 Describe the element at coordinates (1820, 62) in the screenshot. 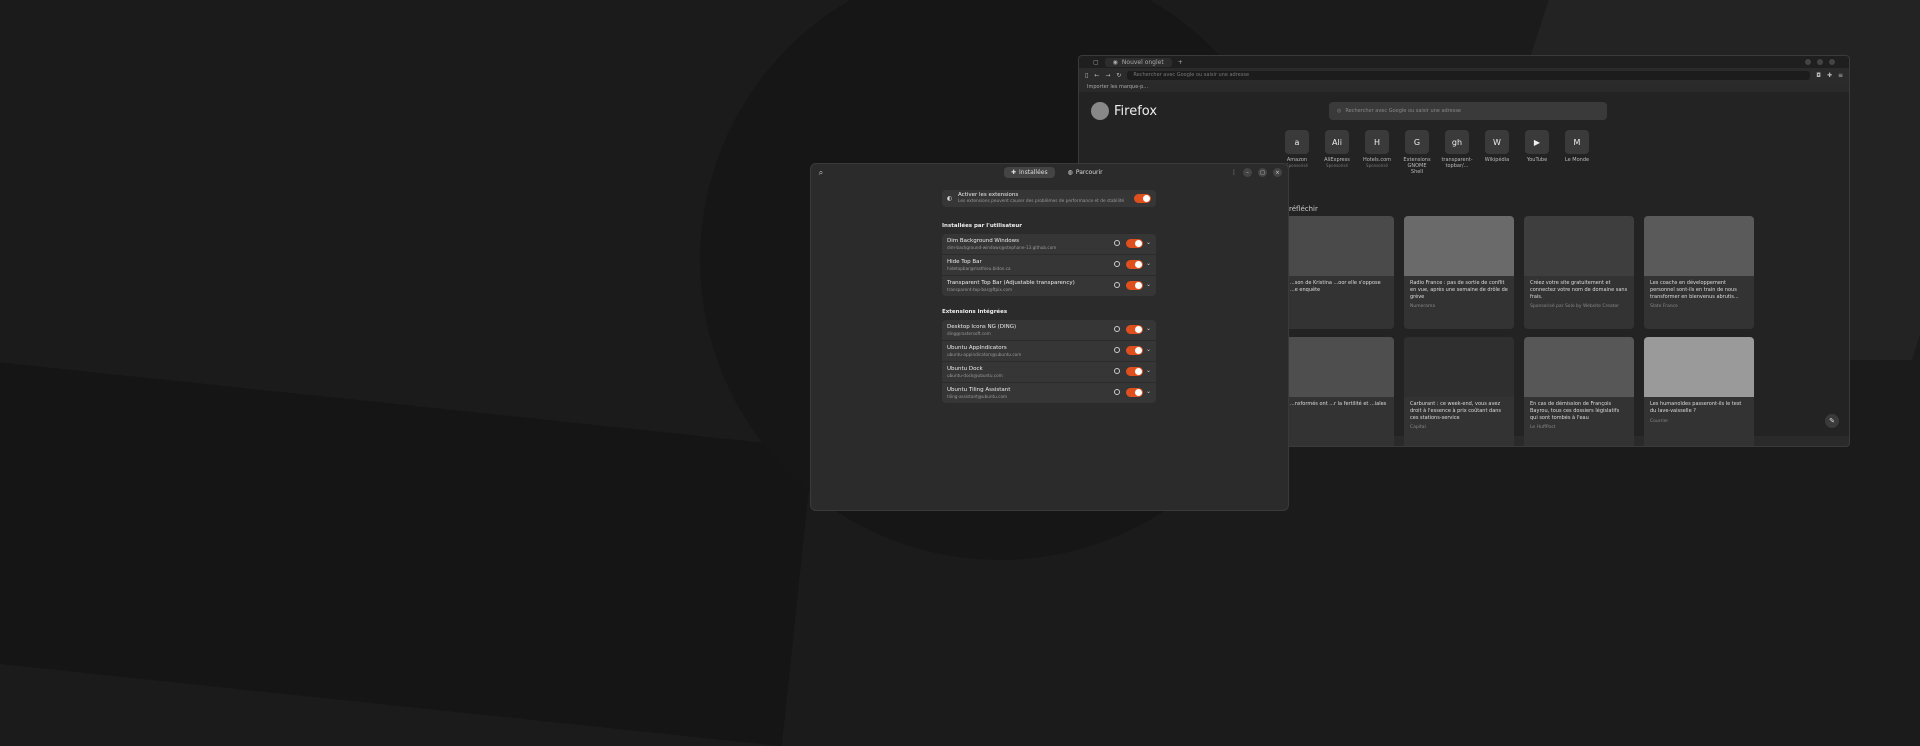

I see `maximize-button` at that location.